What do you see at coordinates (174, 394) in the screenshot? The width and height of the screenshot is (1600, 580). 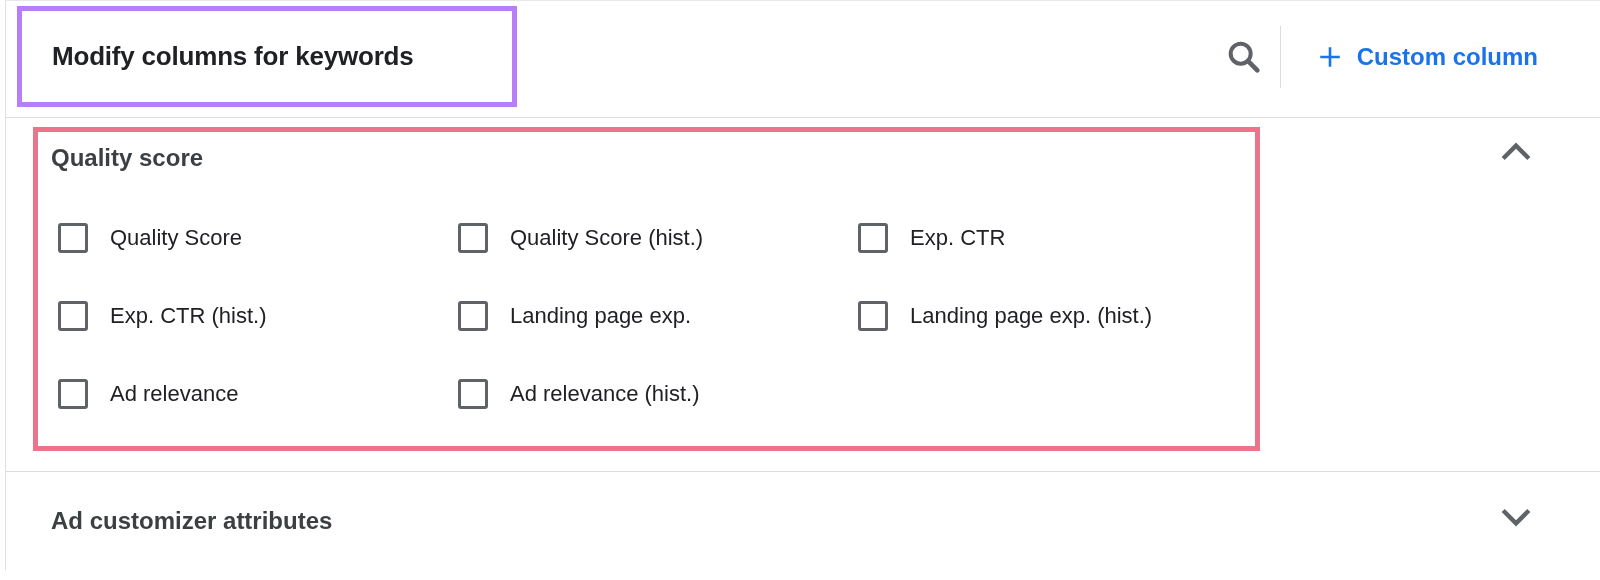 I see `checkbox-label: Ad relevance` at bounding box center [174, 394].